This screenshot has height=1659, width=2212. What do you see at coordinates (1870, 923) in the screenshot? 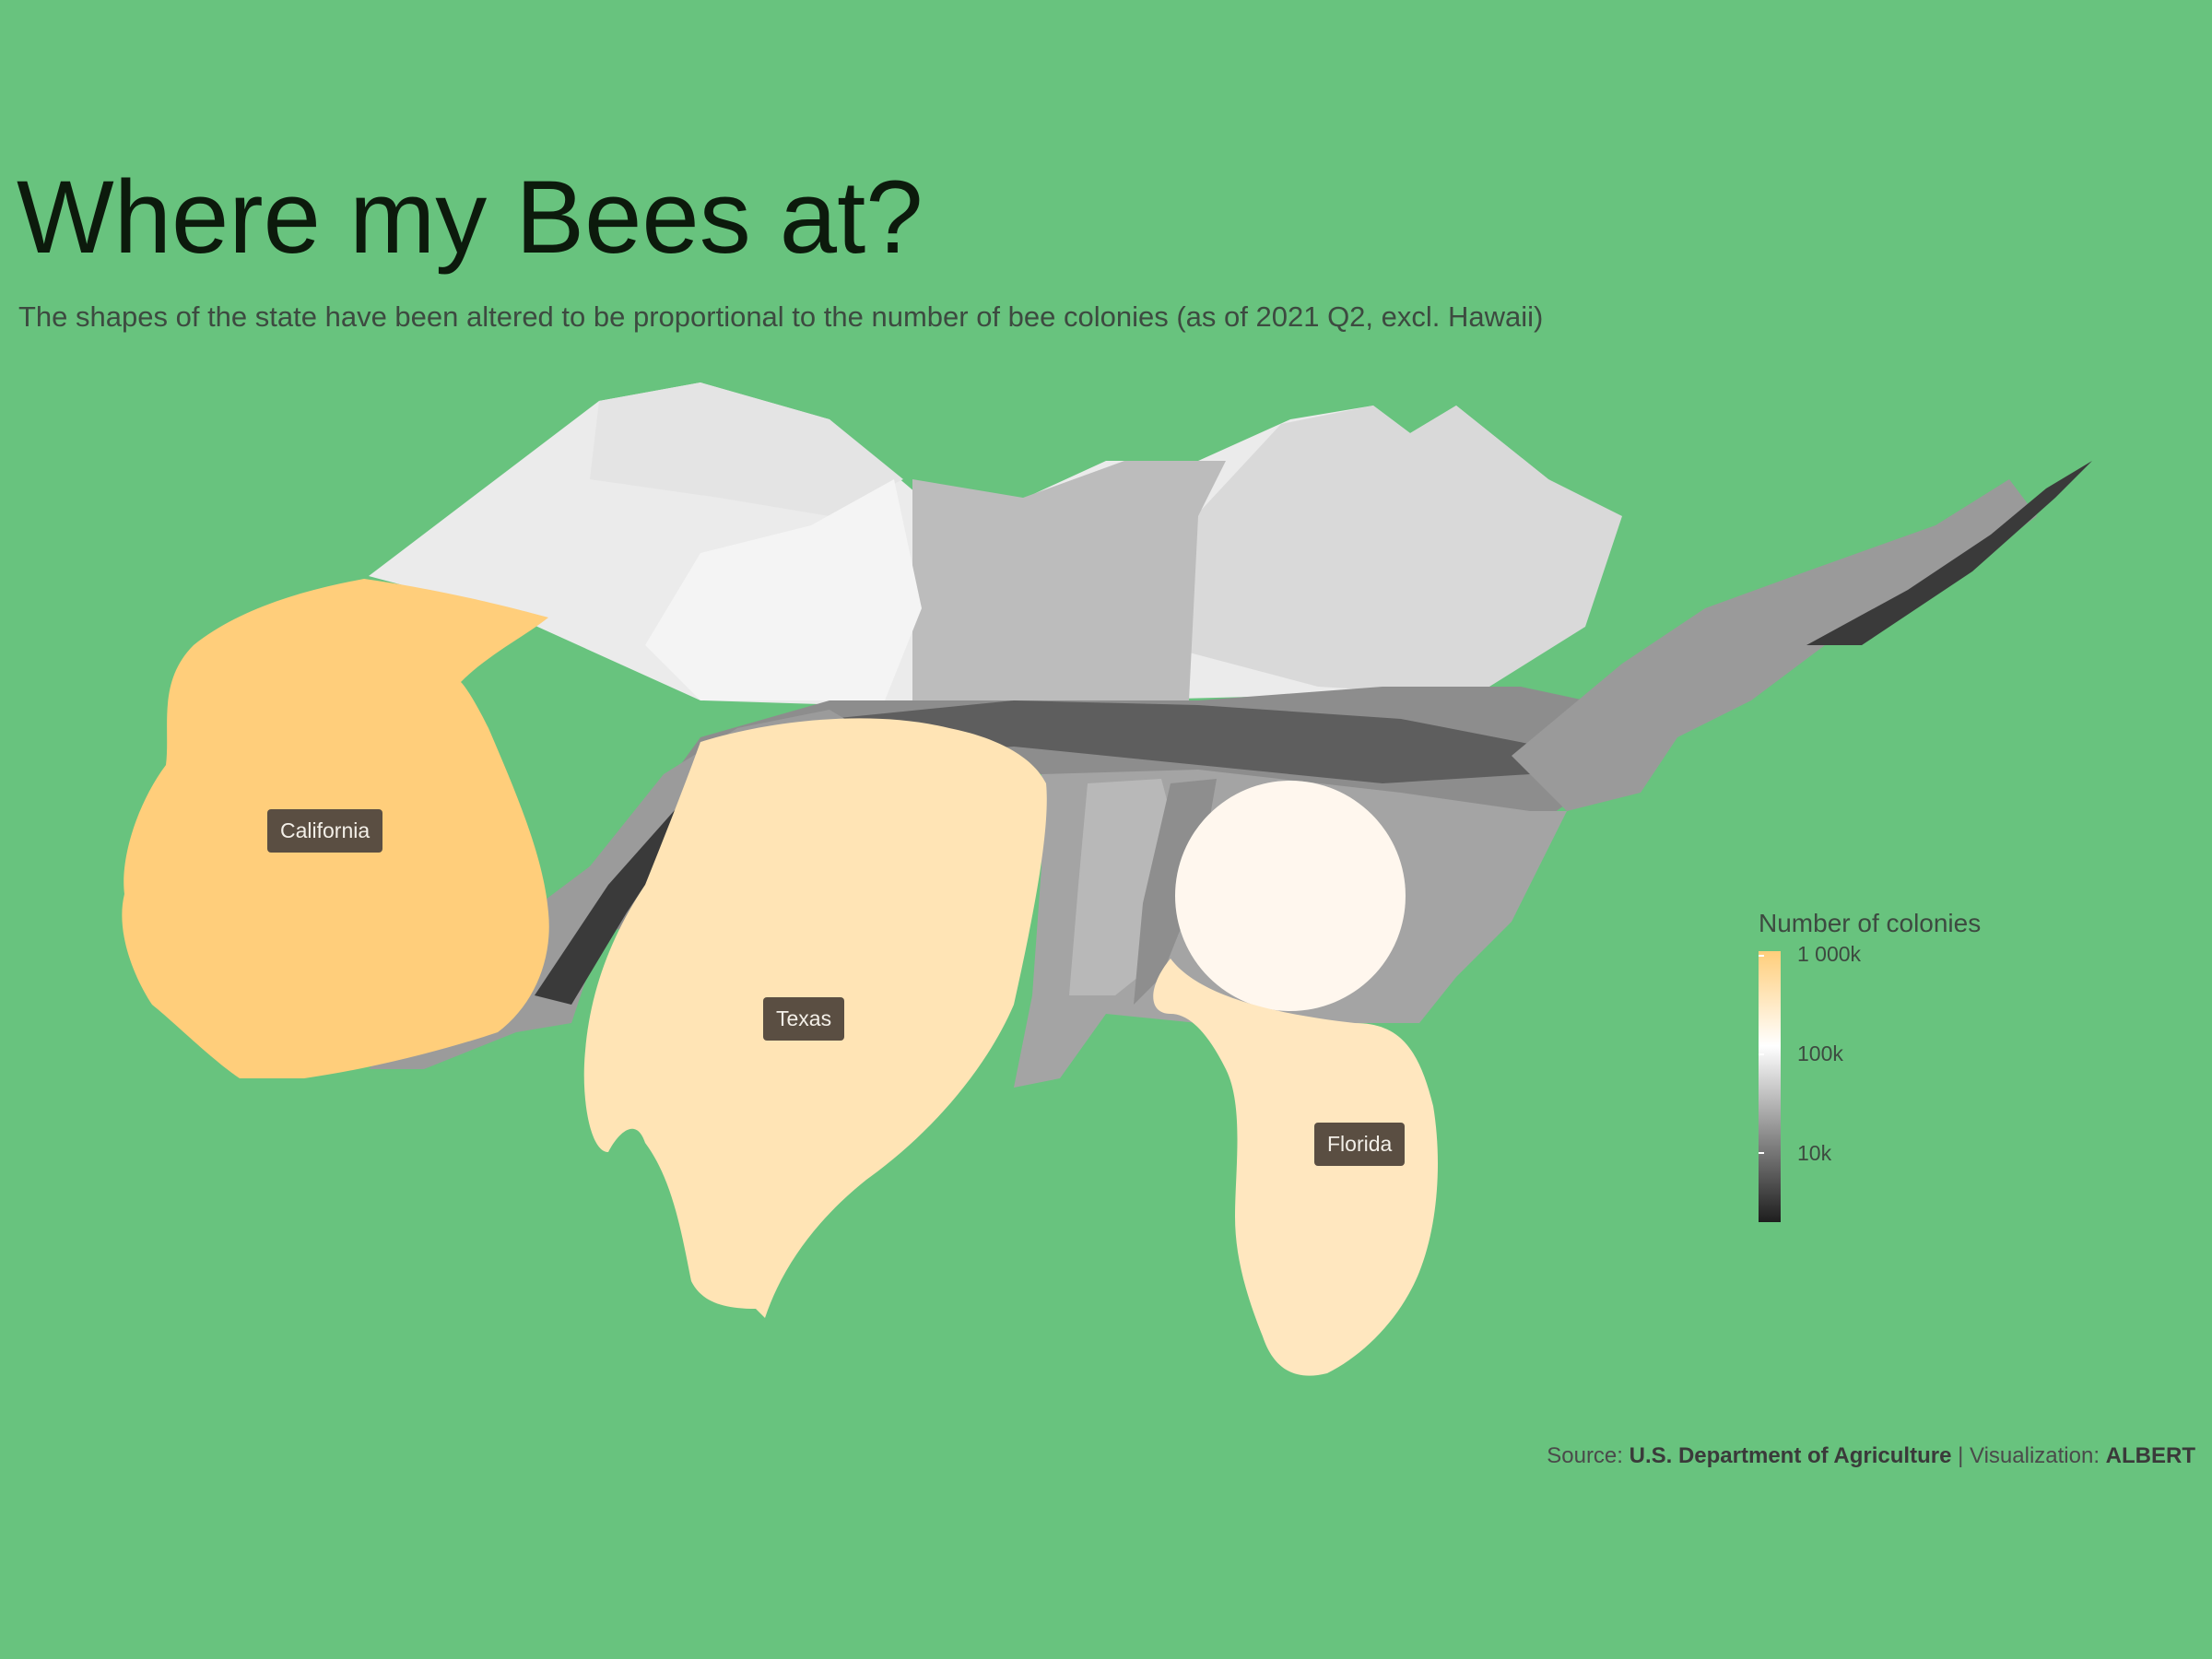
I see `legend-title: Number of colonies` at bounding box center [1870, 923].